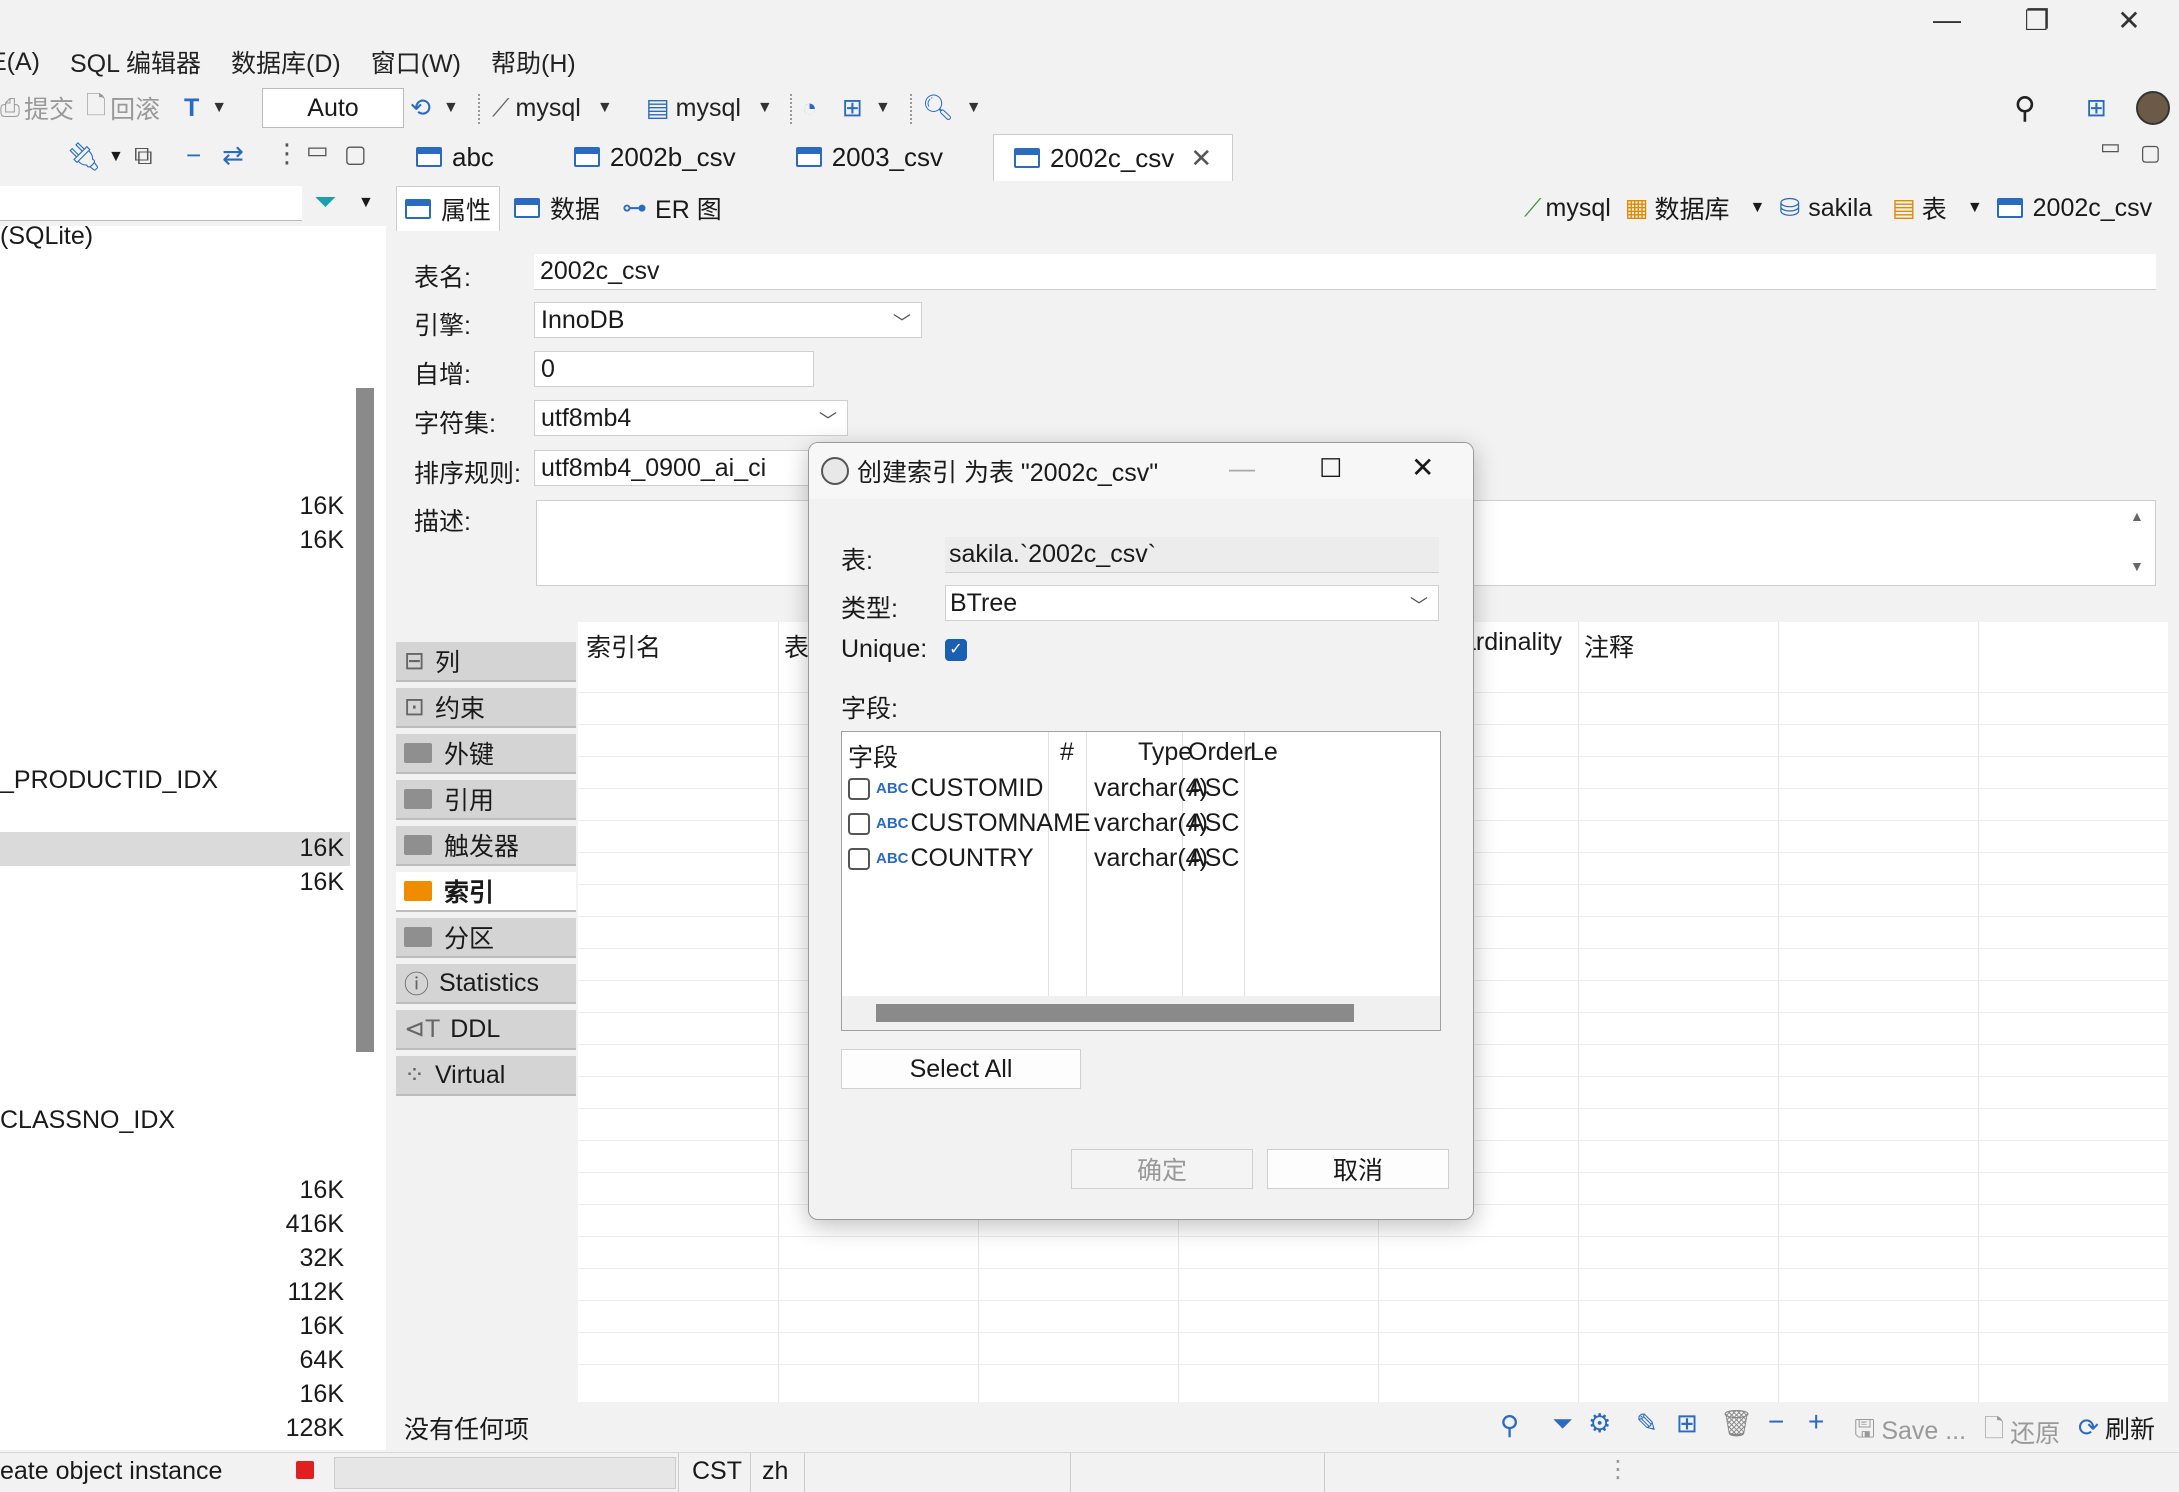 The height and width of the screenshot is (1492, 2179). What do you see at coordinates (2096, 108) in the screenshot?
I see `perspective-button: ⊞` at bounding box center [2096, 108].